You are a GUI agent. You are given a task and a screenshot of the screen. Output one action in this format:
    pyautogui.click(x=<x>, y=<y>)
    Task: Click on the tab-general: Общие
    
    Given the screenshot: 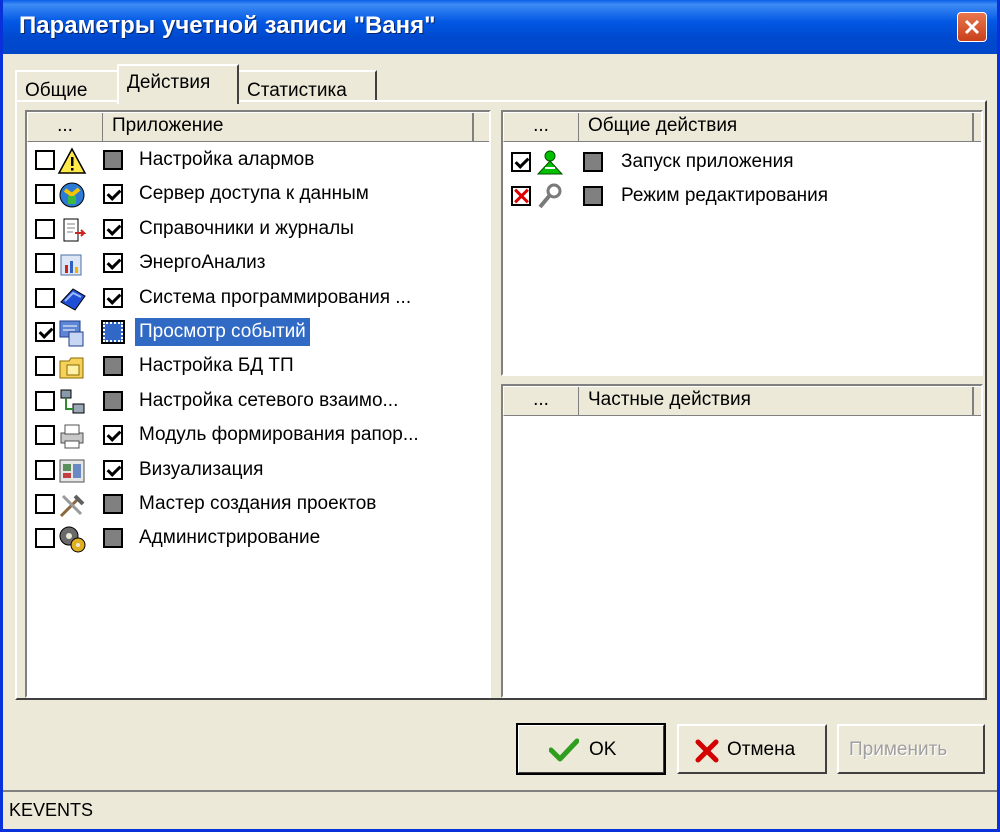 What is the action you would take?
    pyautogui.click(x=67, y=86)
    